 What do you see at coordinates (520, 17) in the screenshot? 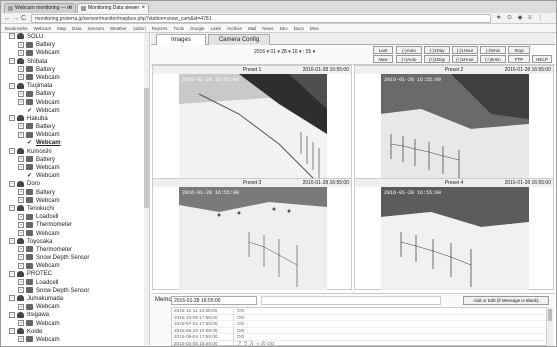
I see `extension-icons: ★ ⊙ ◆ ≡ ⋮` at bounding box center [520, 17].